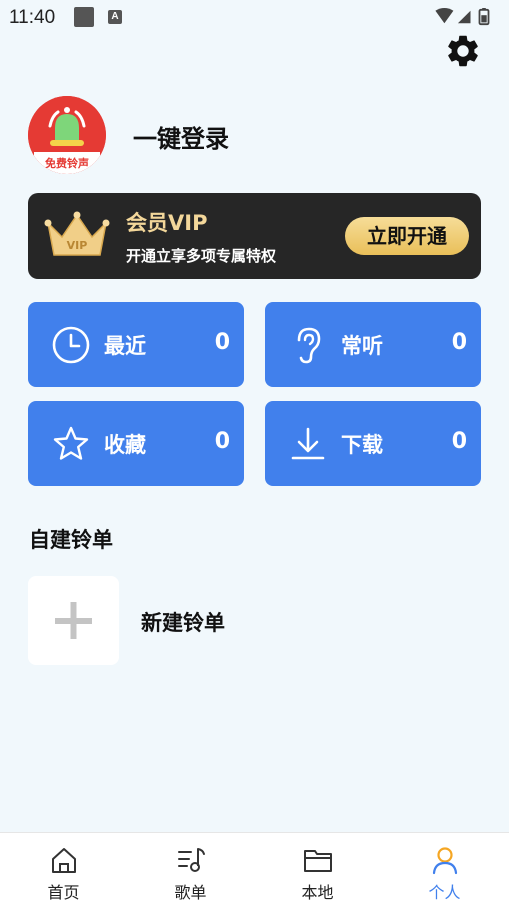 The width and height of the screenshot is (509, 904). Describe the element at coordinates (444, 892) in the screenshot. I see `nav-item-profile-label: 个人` at that location.